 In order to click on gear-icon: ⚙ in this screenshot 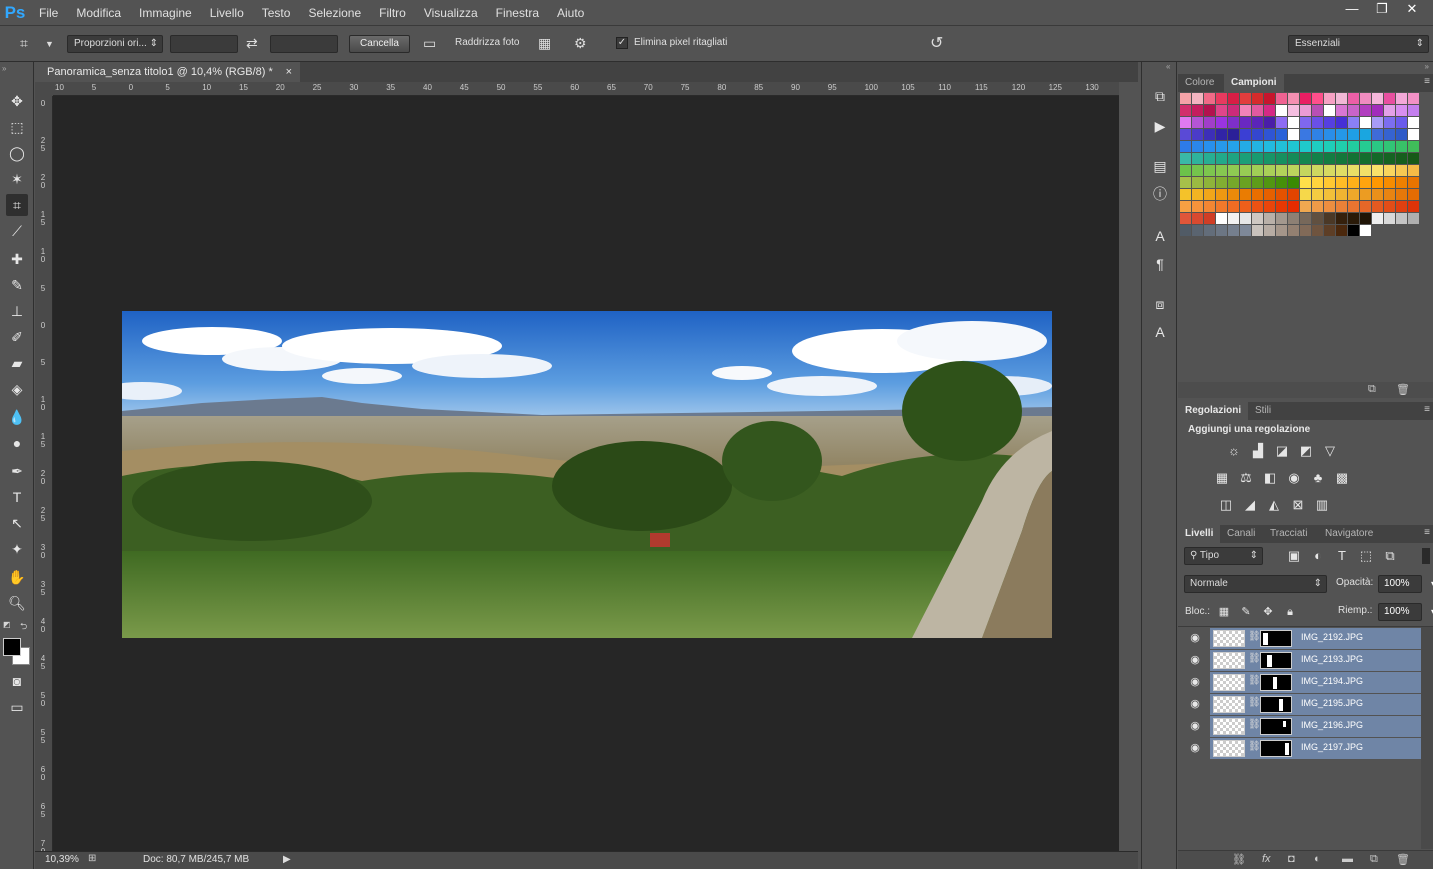, I will do `click(580, 43)`.